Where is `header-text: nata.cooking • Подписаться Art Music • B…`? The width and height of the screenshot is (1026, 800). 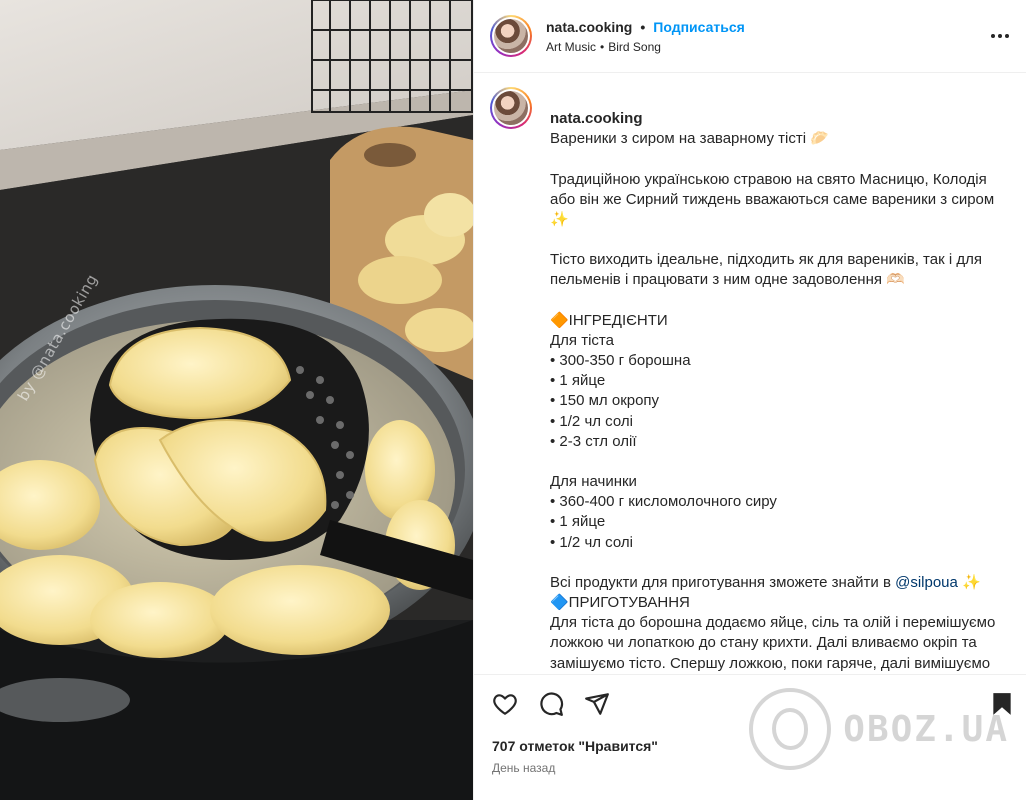 header-text: nata.cooking • Подписаться Art Music • B… is located at coordinates (645, 36).